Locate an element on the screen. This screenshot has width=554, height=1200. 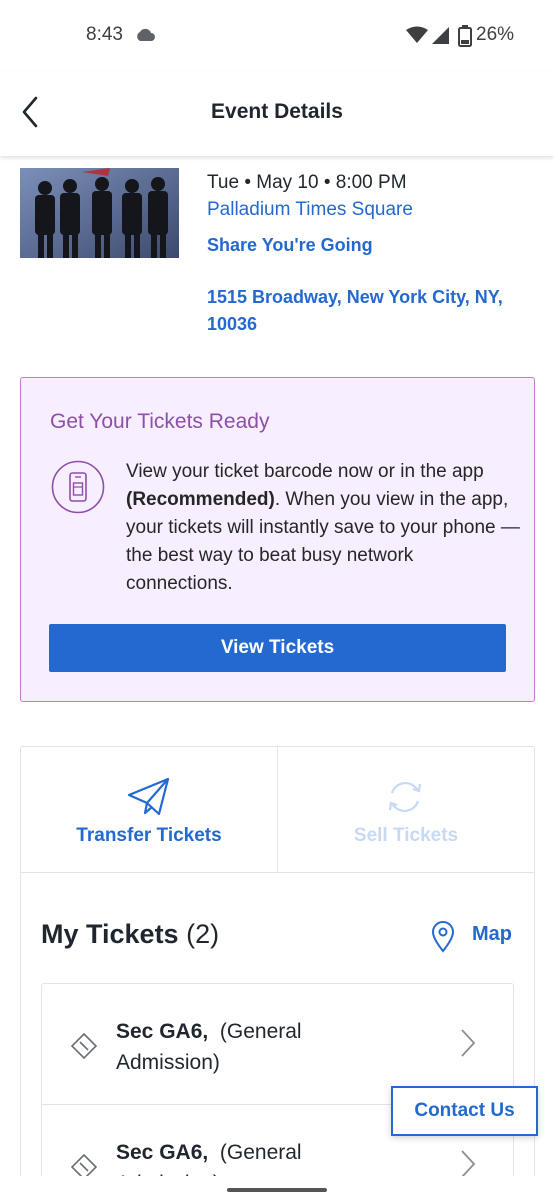
map-link: Map is located at coordinates (492, 934).